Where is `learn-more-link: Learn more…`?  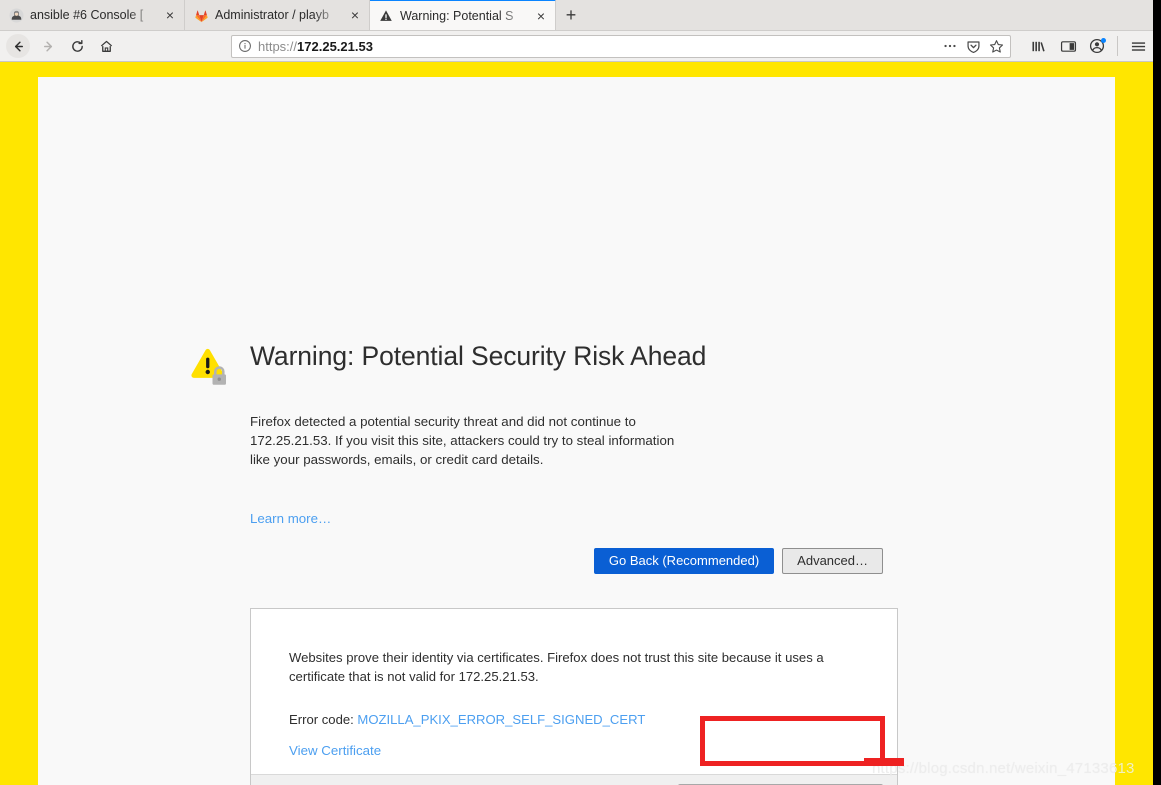 learn-more-link: Learn more… is located at coordinates (290, 518).